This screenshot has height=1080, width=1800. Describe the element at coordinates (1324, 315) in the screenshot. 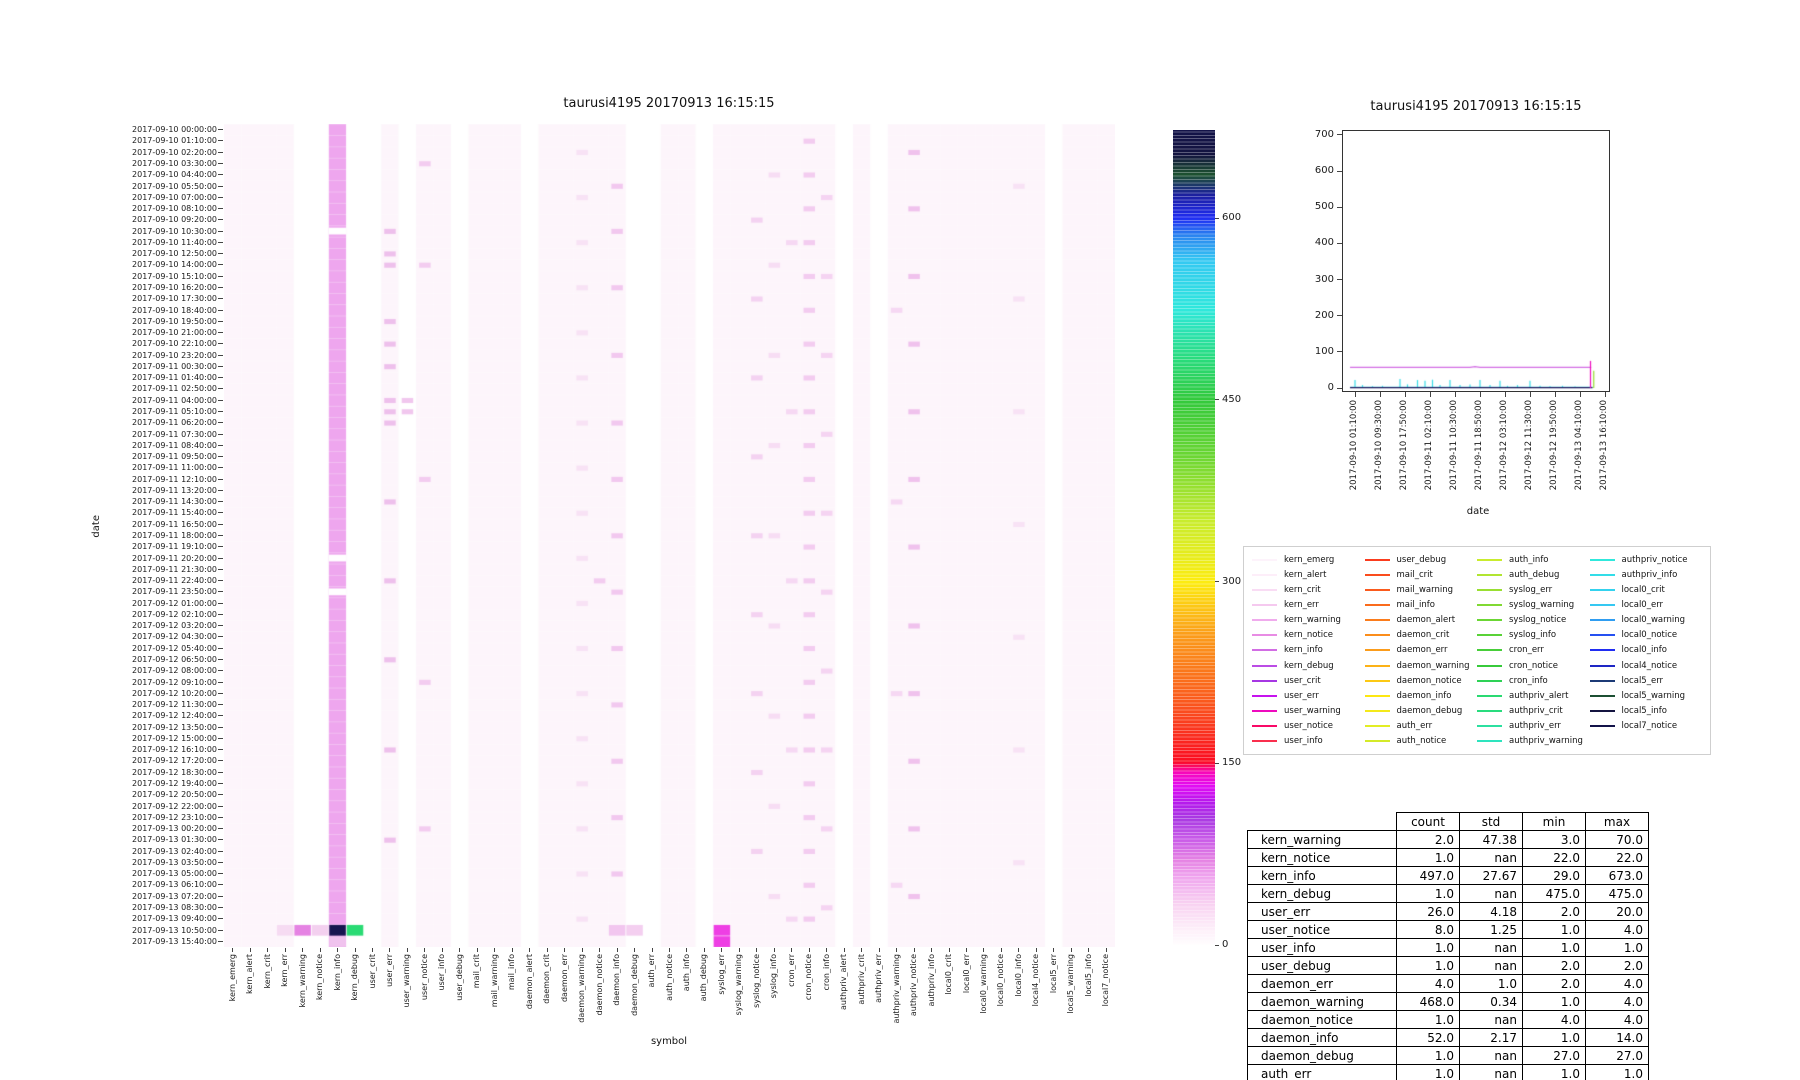

I see `timeseries-y-tick-label: 200` at that location.